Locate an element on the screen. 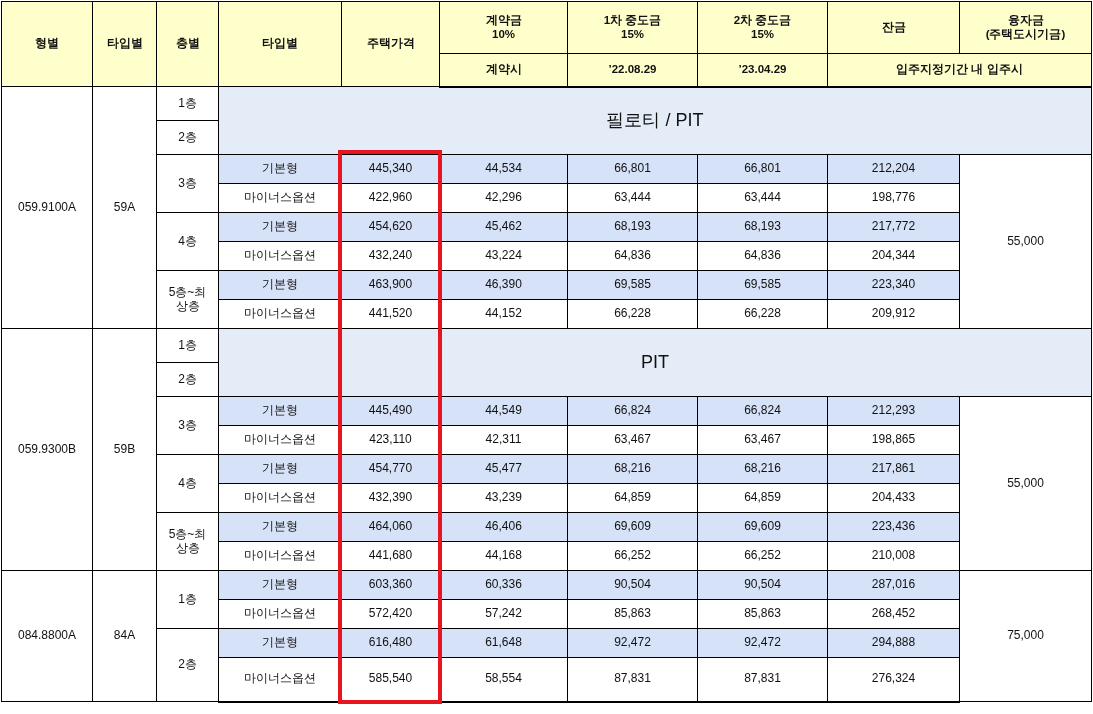  column-header: 2차 중도금 15% is located at coordinates (762, 27).